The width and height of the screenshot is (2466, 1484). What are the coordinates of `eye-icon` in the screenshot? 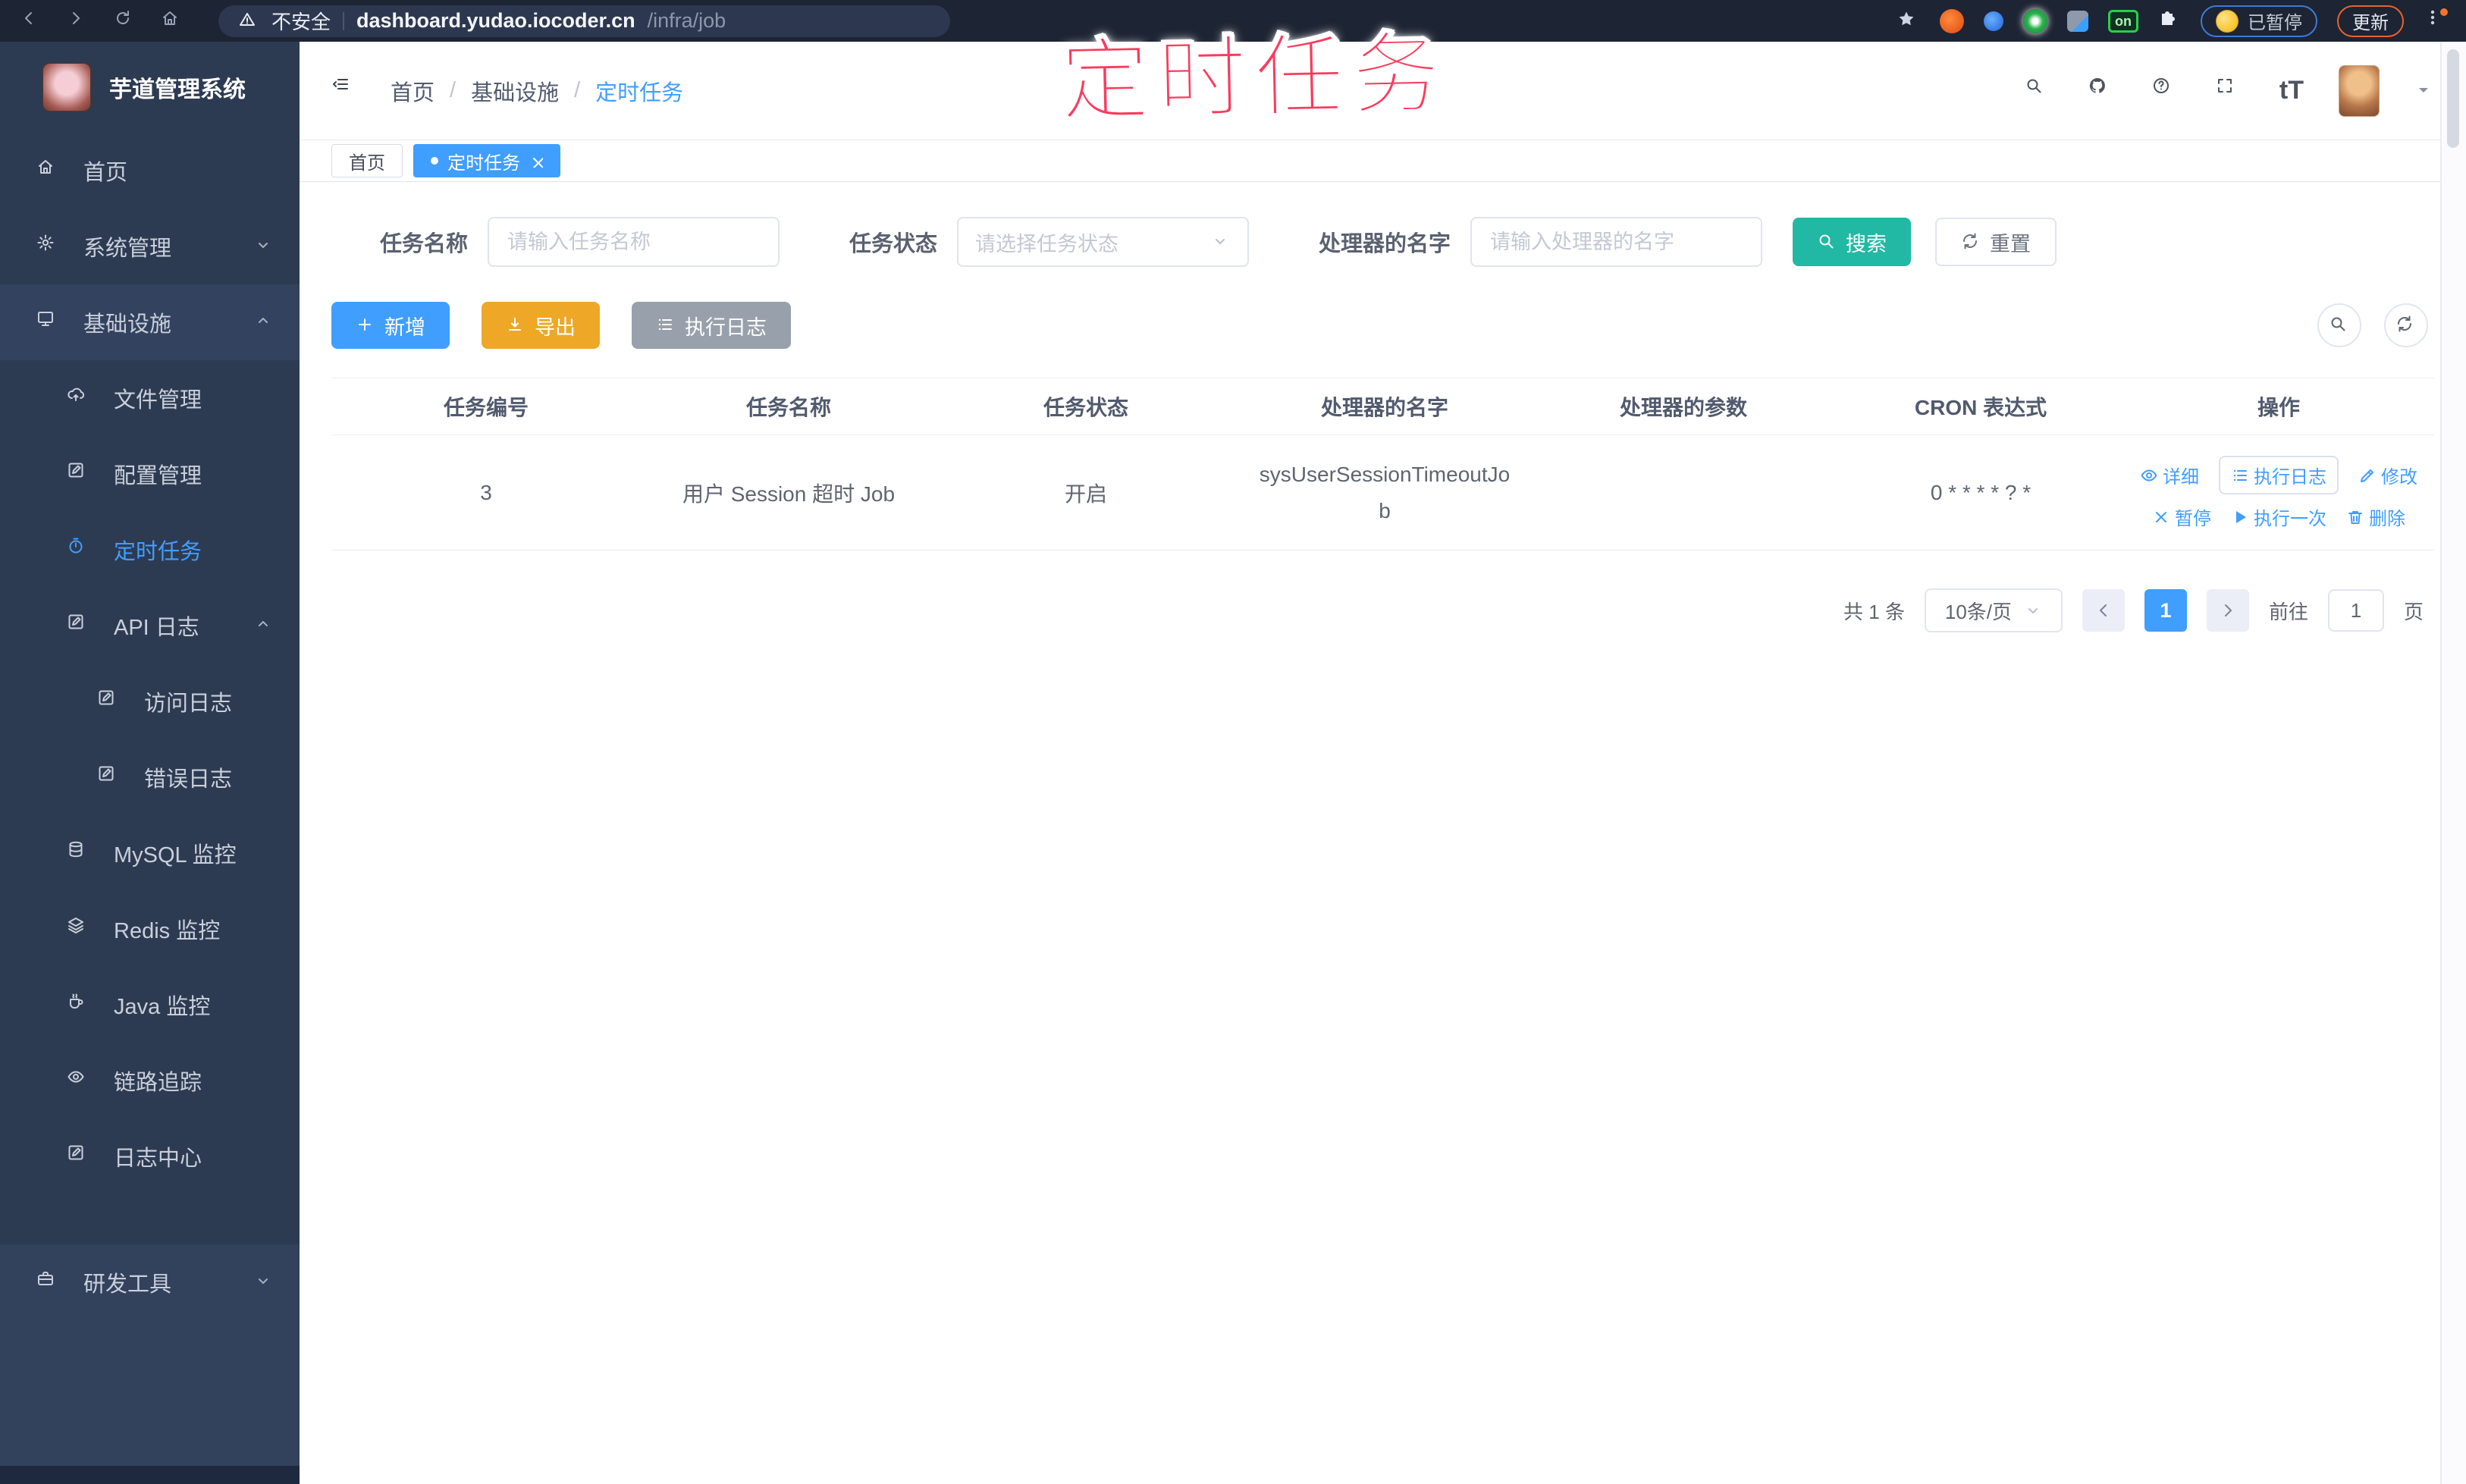 It's located at (2149, 476).